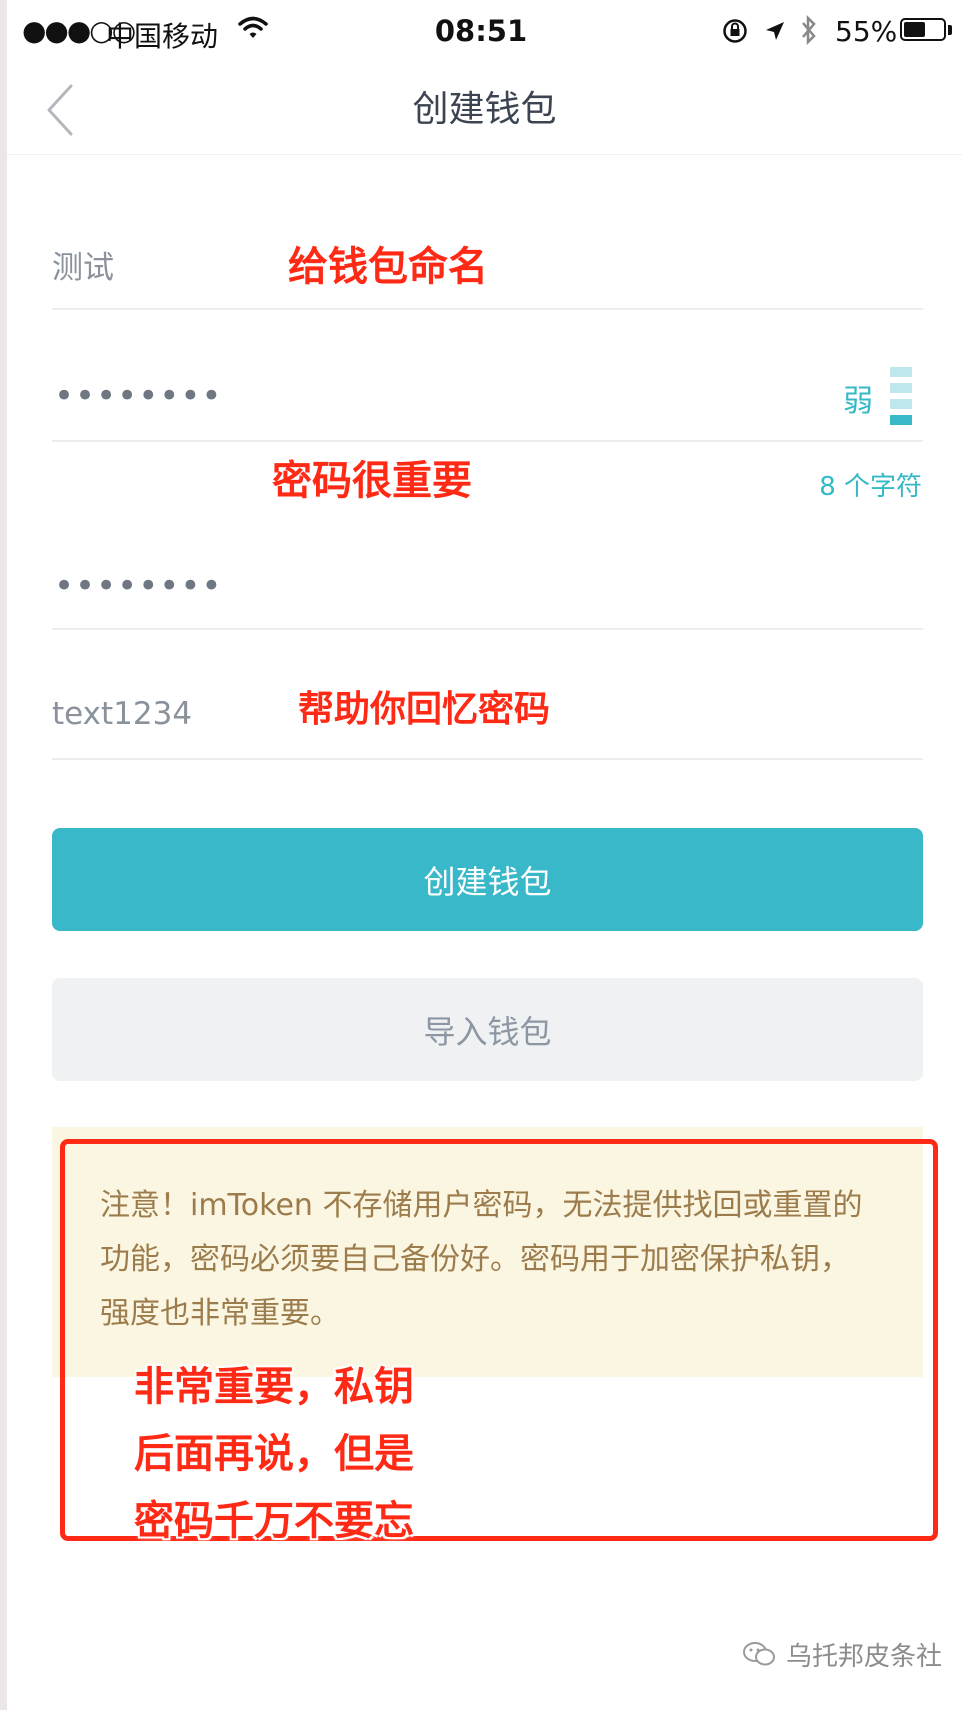  What do you see at coordinates (122, 714) in the screenshot?
I see `password-hint-input-value: text1234` at bounding box center [122, 714].